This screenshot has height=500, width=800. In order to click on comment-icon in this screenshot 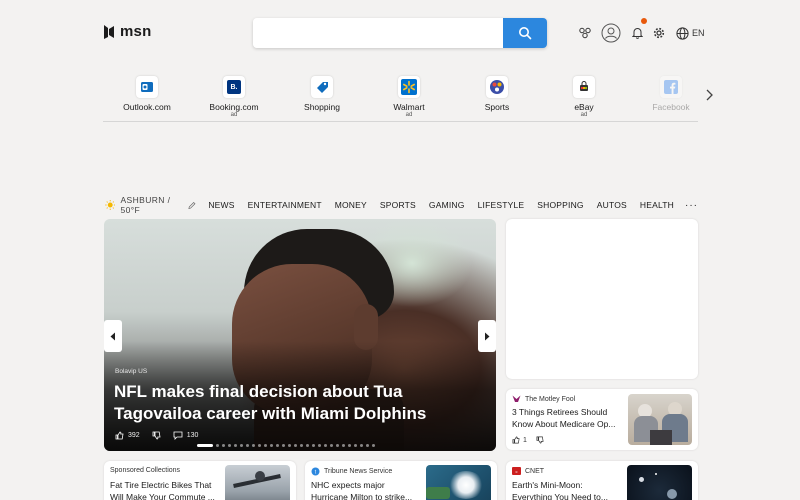, I will do `click(178, 435)`.